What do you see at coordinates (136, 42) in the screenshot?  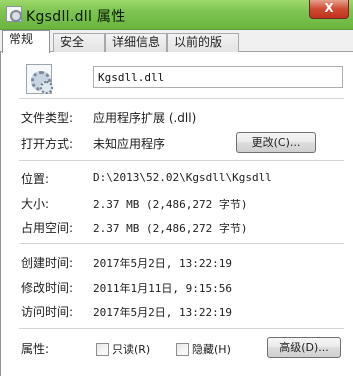 I see `tab-details: 详细信息` at bounding box center [136, 42].